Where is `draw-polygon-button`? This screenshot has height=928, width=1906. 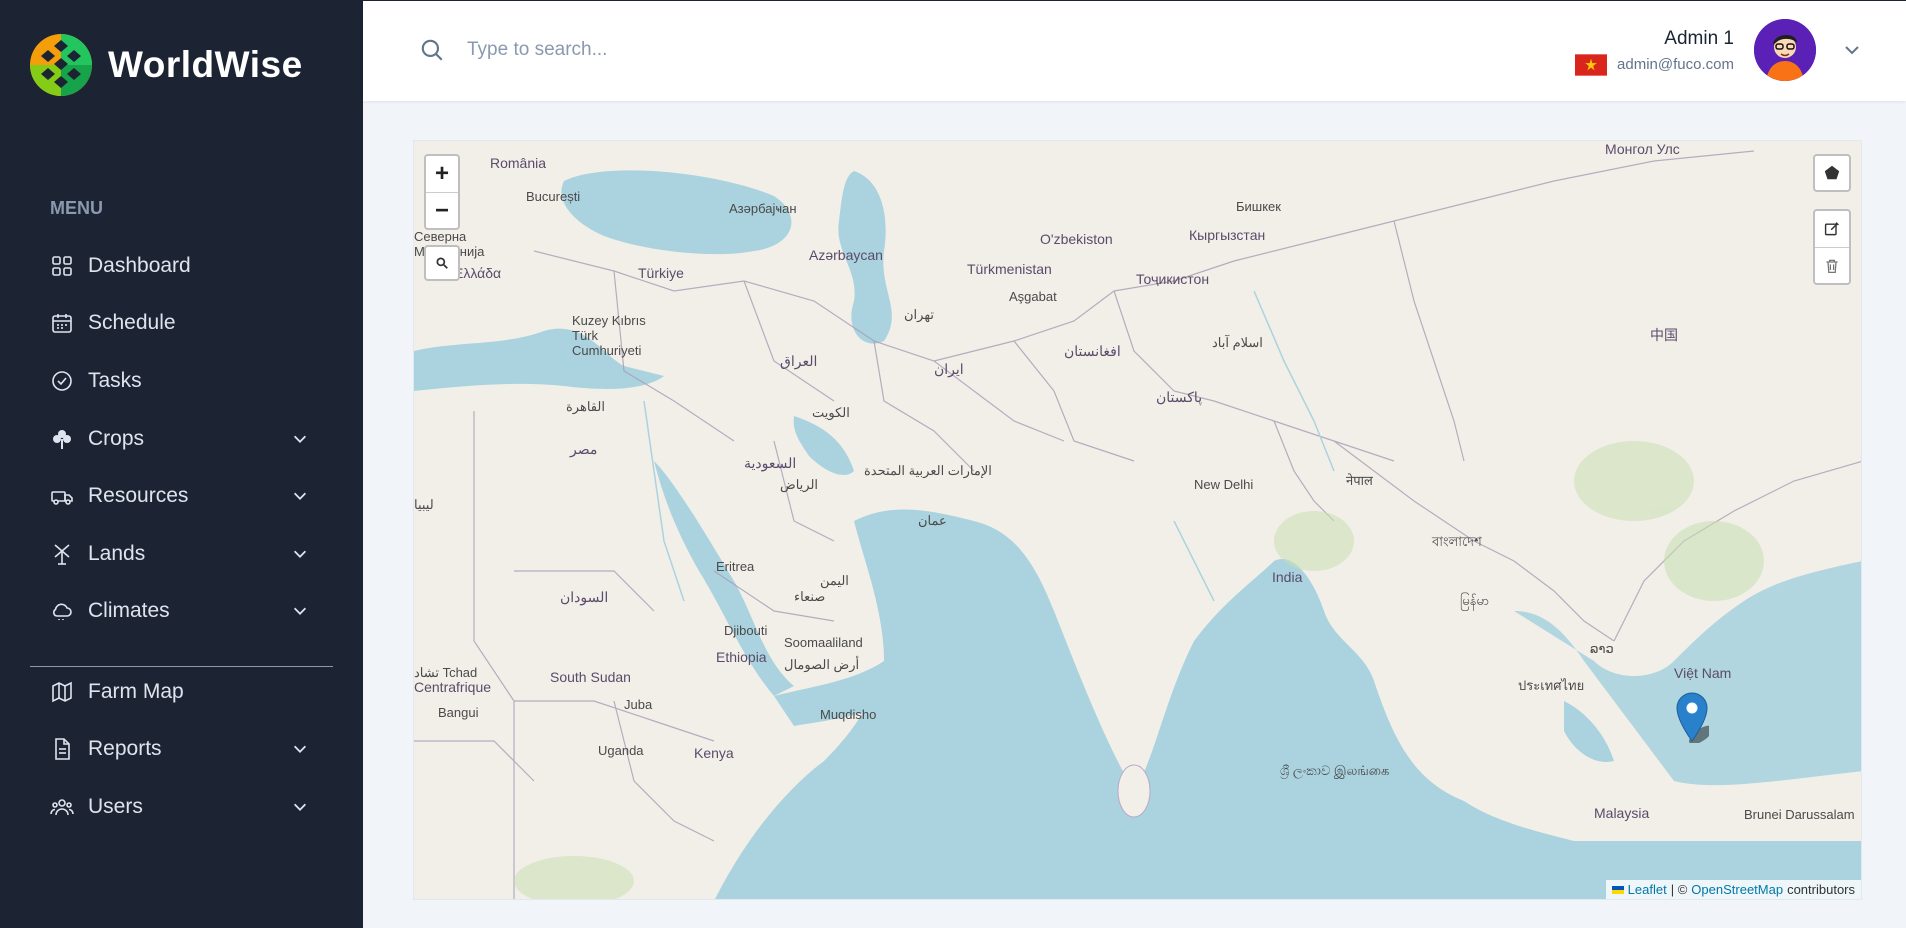 draw-polygon-button is located at coordinates (1832, 173).